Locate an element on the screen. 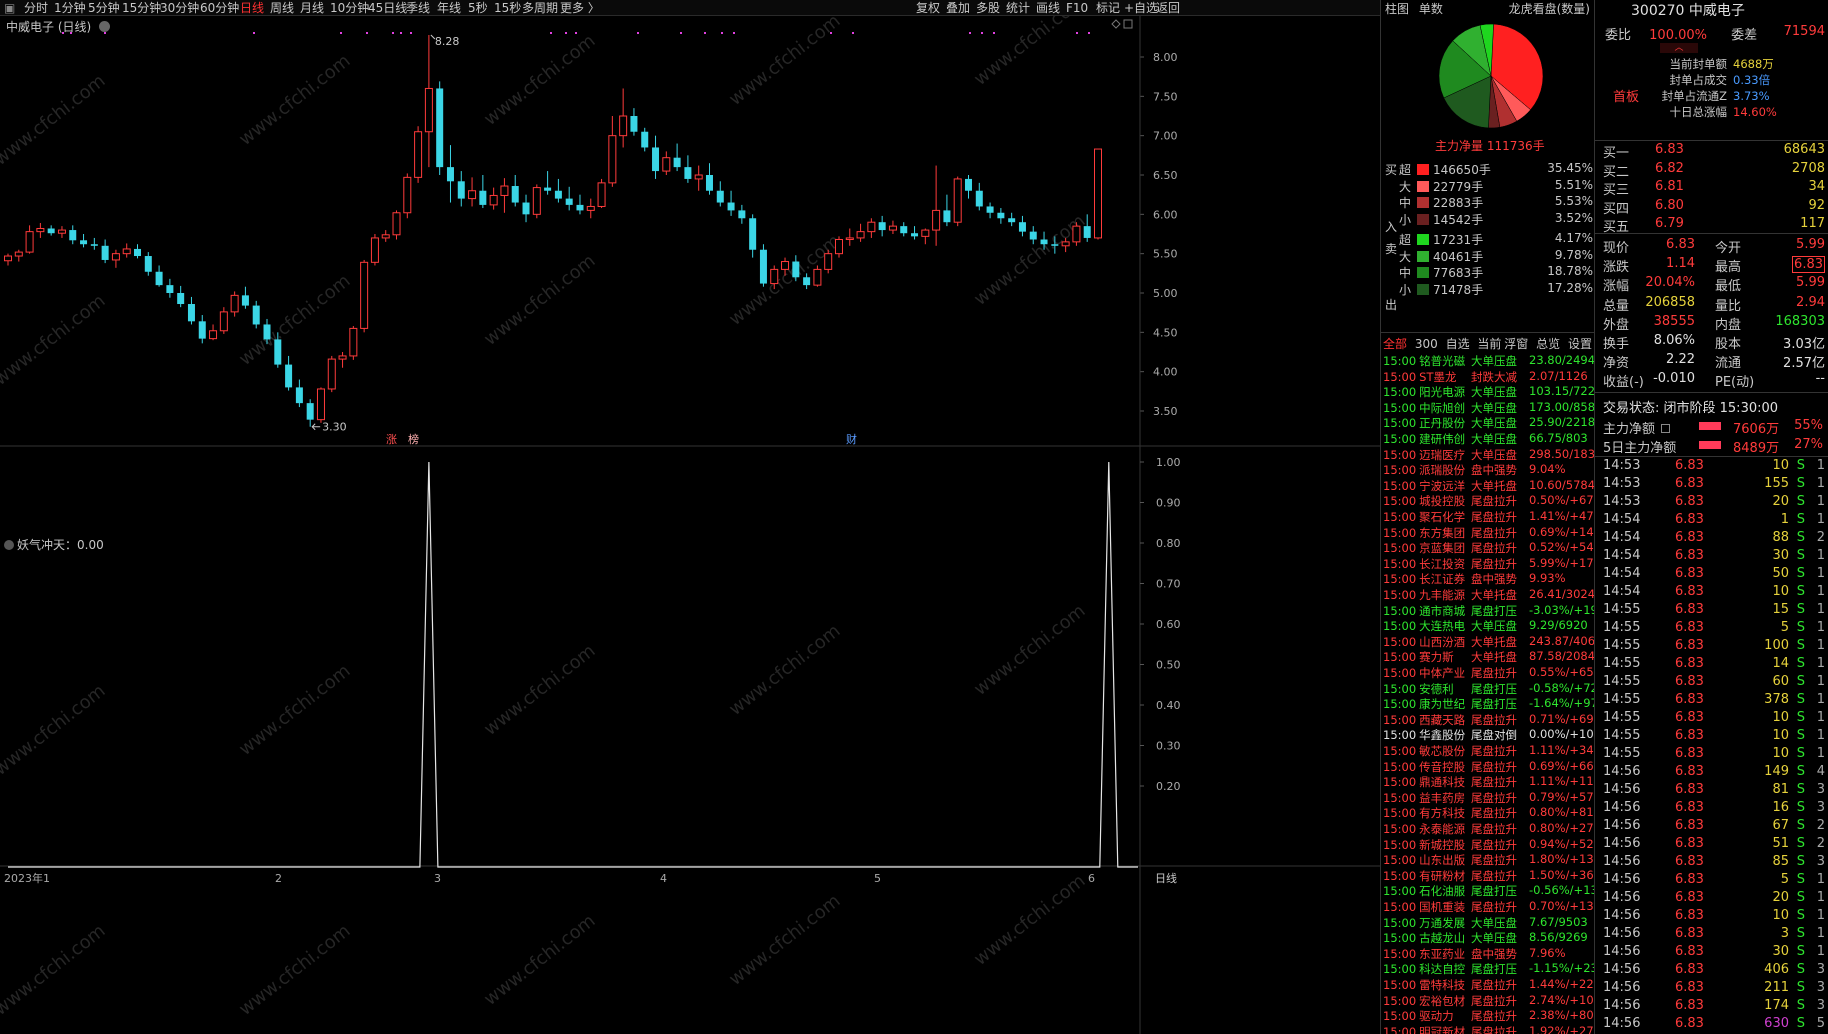 This screenshot has height=1034, width=1828. info-icon is located at coordinates (1666, 428).